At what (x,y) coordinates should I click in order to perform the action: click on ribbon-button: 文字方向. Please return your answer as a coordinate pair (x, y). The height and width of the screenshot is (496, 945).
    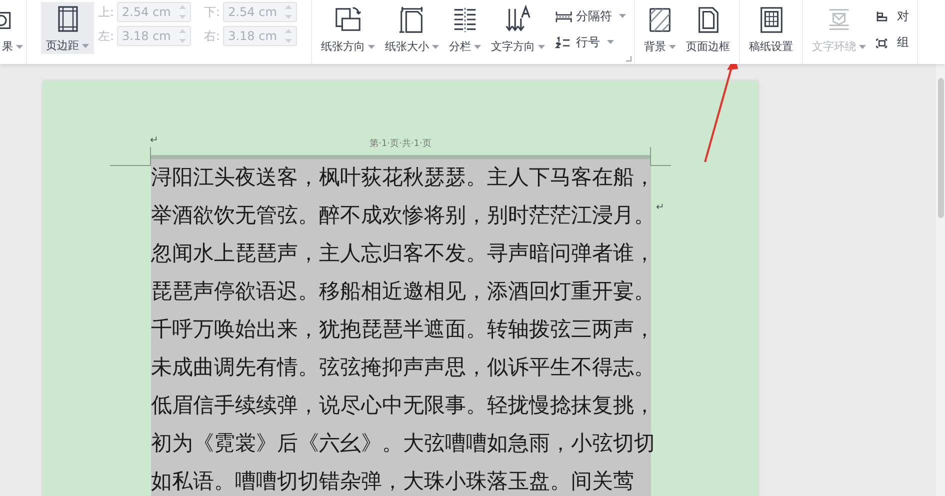
    Looking at the image, I should click on (518, 28).